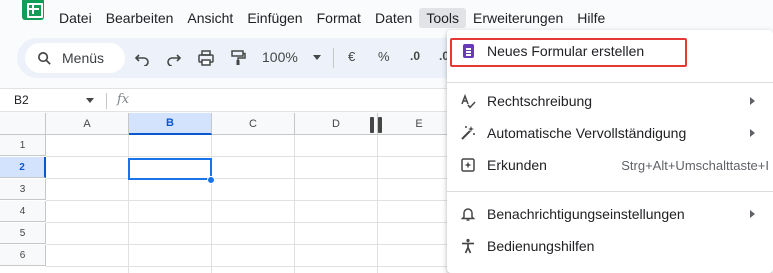 This screenshot has width=773, height=273. What do you see at coordinates (33, 10) in the screenshot?
I see `sheets-logo-icon` at bounding box center [33, 10].